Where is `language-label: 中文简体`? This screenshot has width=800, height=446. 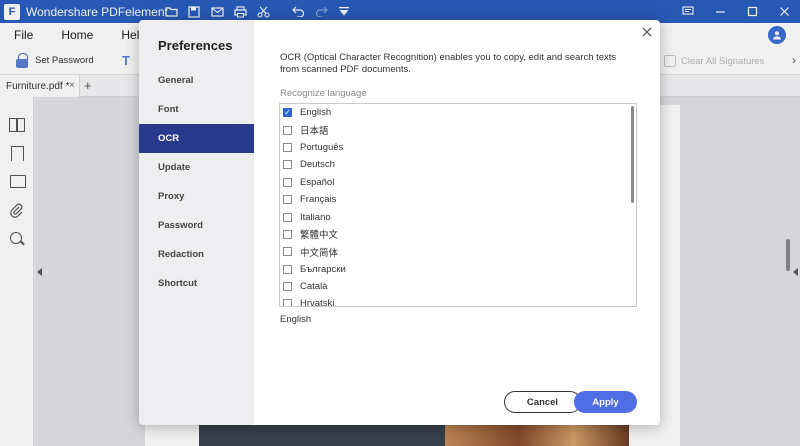 language-label: 中文简体 is located at coordinates (319, 253).